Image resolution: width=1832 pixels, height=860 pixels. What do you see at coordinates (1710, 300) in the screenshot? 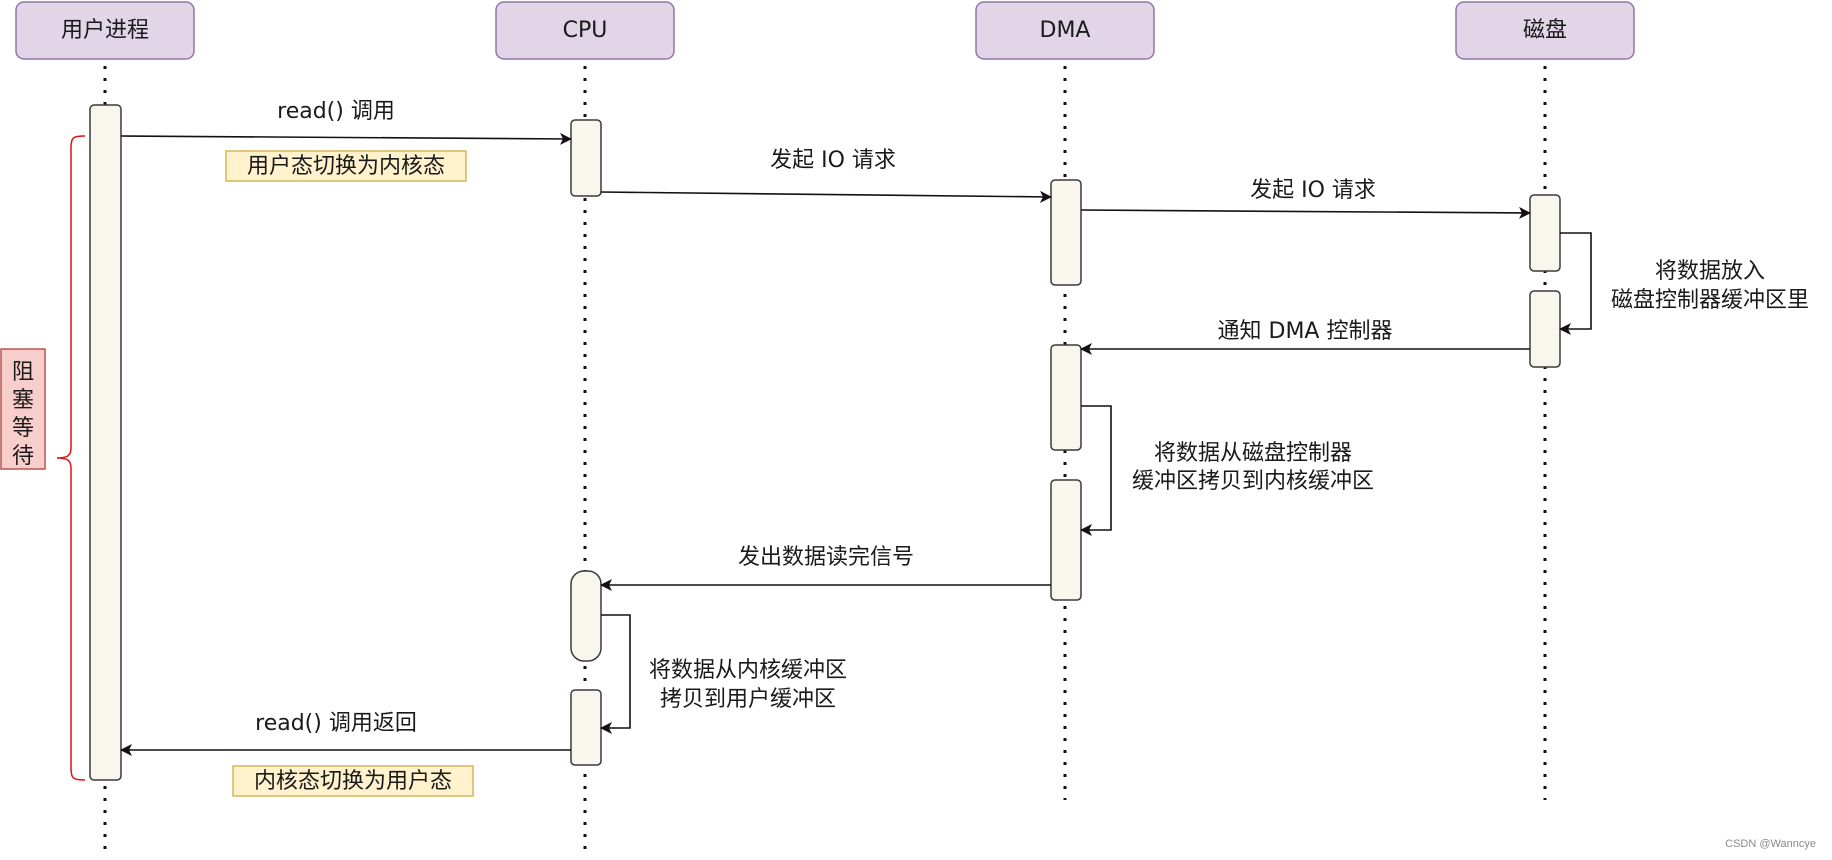
I see `message-label: 磁盘控制器缓冲区里` at bounding box center [1710, 300].